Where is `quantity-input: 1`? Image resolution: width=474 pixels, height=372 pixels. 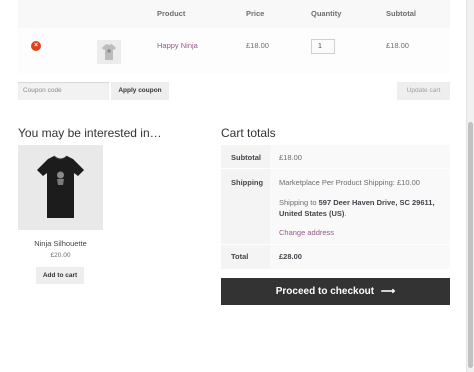 quantity-input: 1 is located at coordinates (323, 46).